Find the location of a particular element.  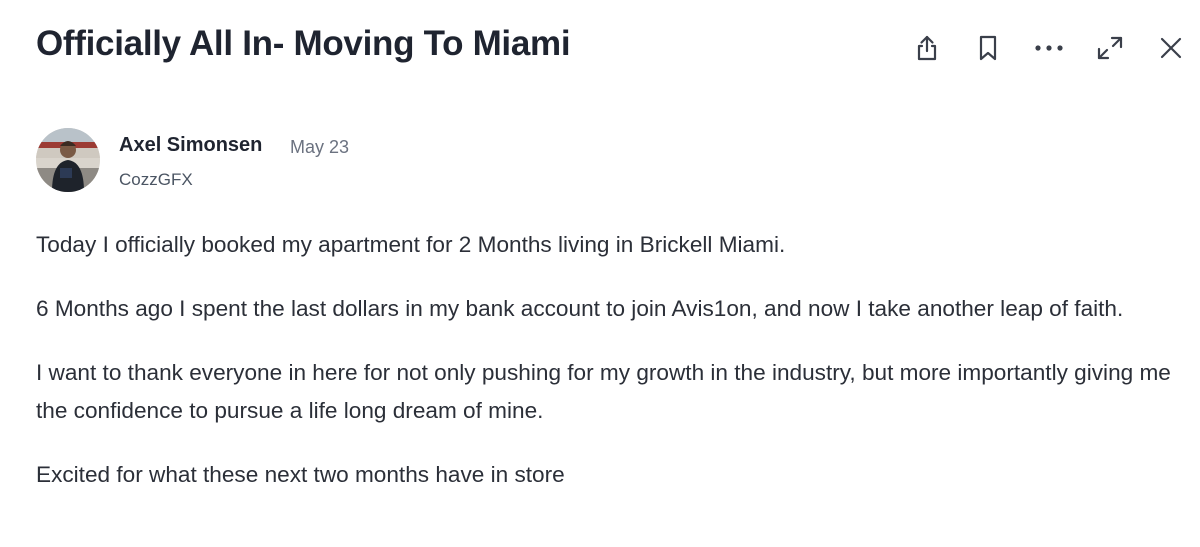

share-button is located at coordinates (927, 48).